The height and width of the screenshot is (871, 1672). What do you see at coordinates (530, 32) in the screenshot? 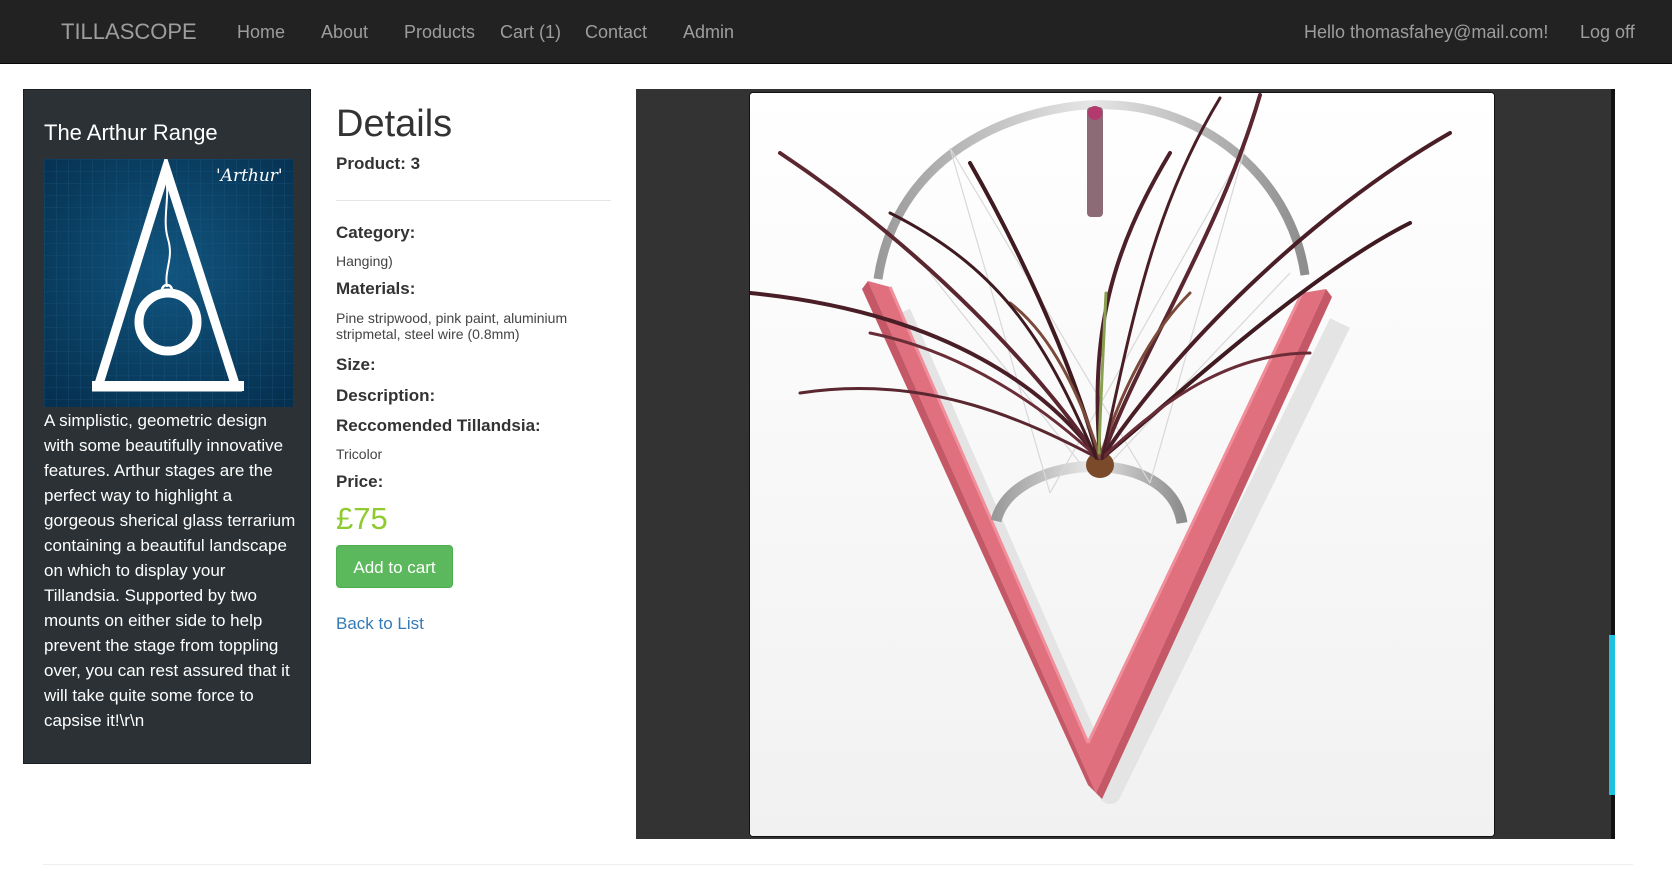
I see `nav-cart: Cart (1)` at bounding box center [530, 32].